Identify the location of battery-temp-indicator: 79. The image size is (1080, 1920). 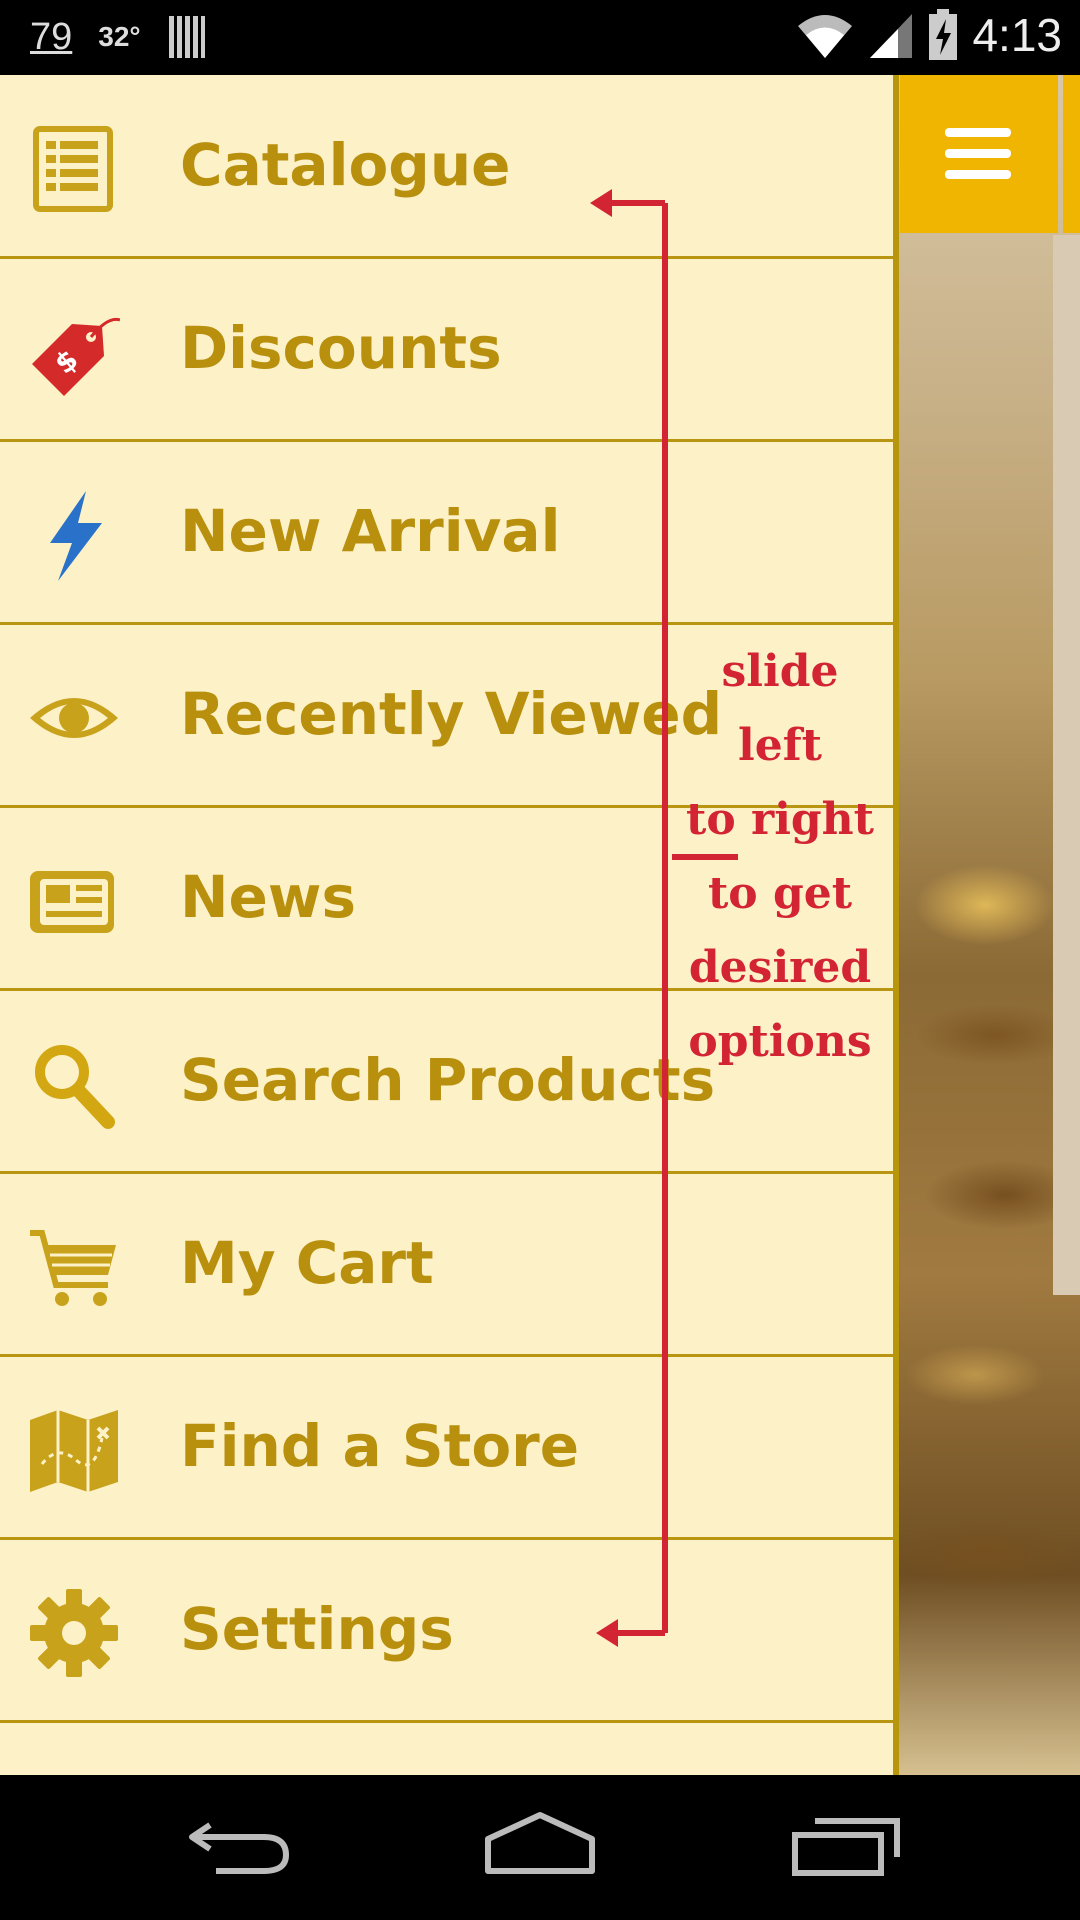
(51, 36).